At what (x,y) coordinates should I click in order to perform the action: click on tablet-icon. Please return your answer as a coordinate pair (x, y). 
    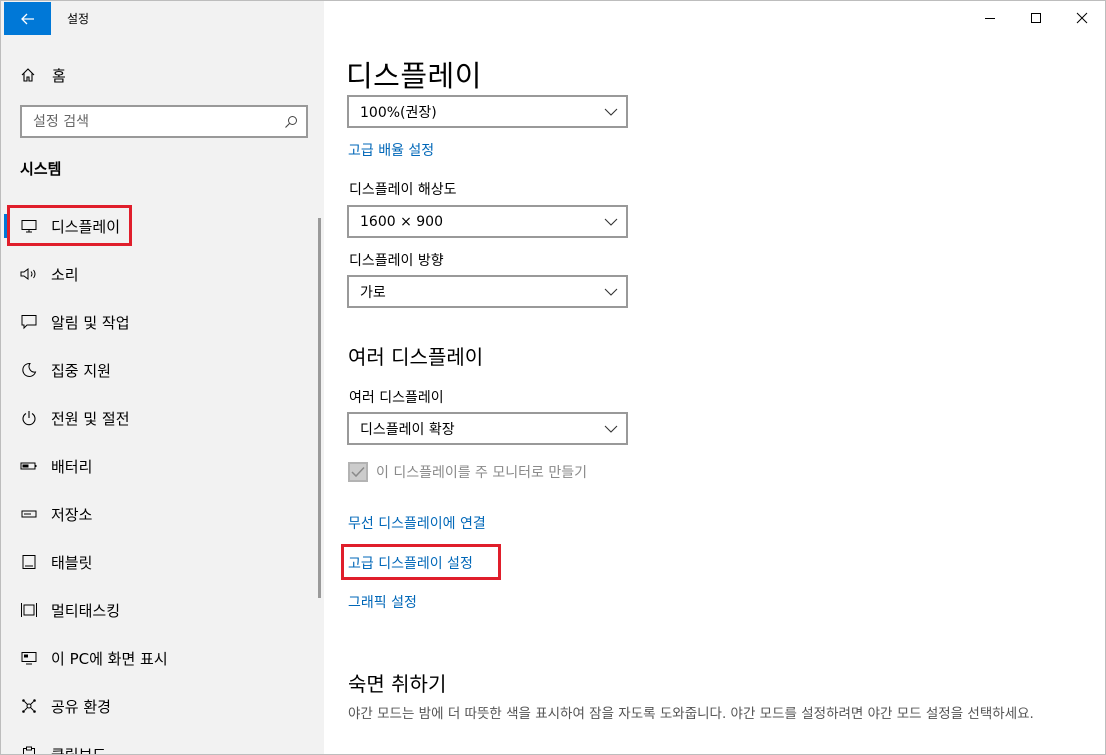
    Looking at the image, I should click on (29, 562).